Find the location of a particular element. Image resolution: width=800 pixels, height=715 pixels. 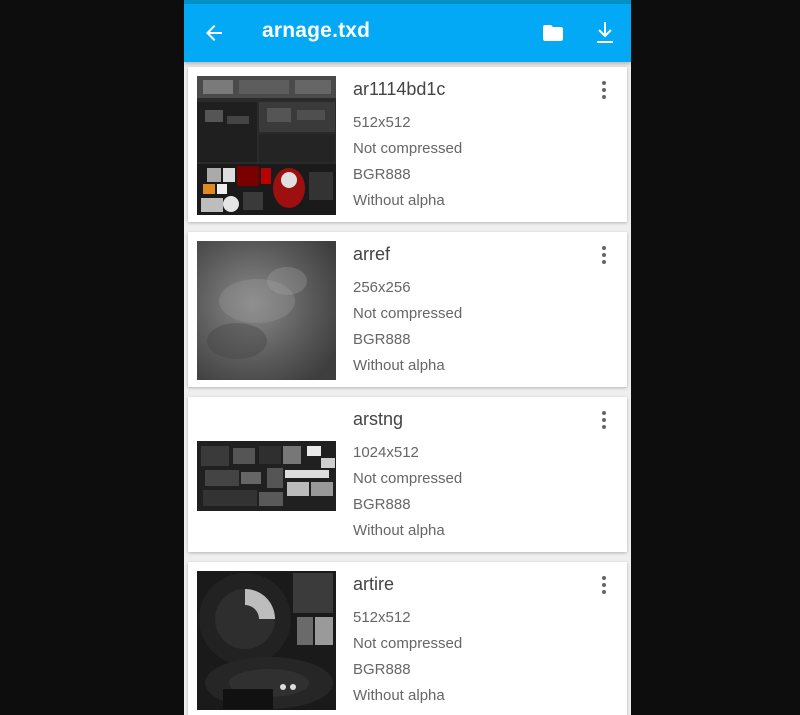

page-title: arnage.txd is located at coordinates (316, 30).